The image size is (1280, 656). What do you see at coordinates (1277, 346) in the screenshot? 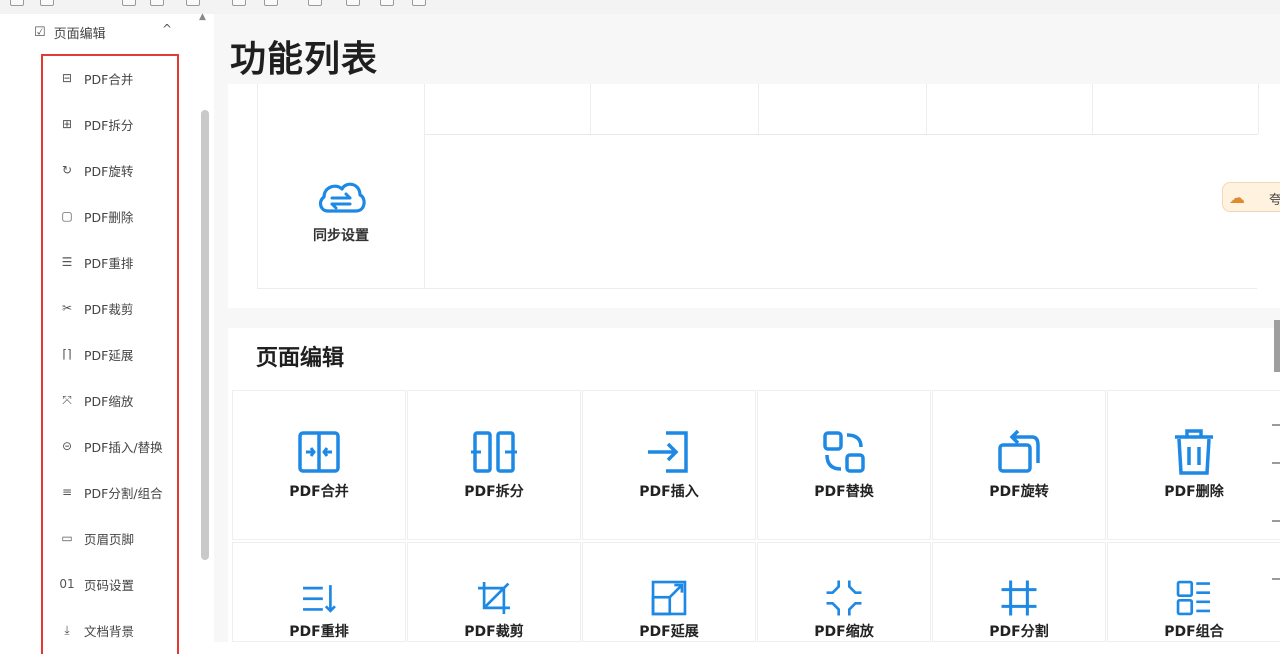
I see `right-edge-handle` at bounding box center [1277, 346].